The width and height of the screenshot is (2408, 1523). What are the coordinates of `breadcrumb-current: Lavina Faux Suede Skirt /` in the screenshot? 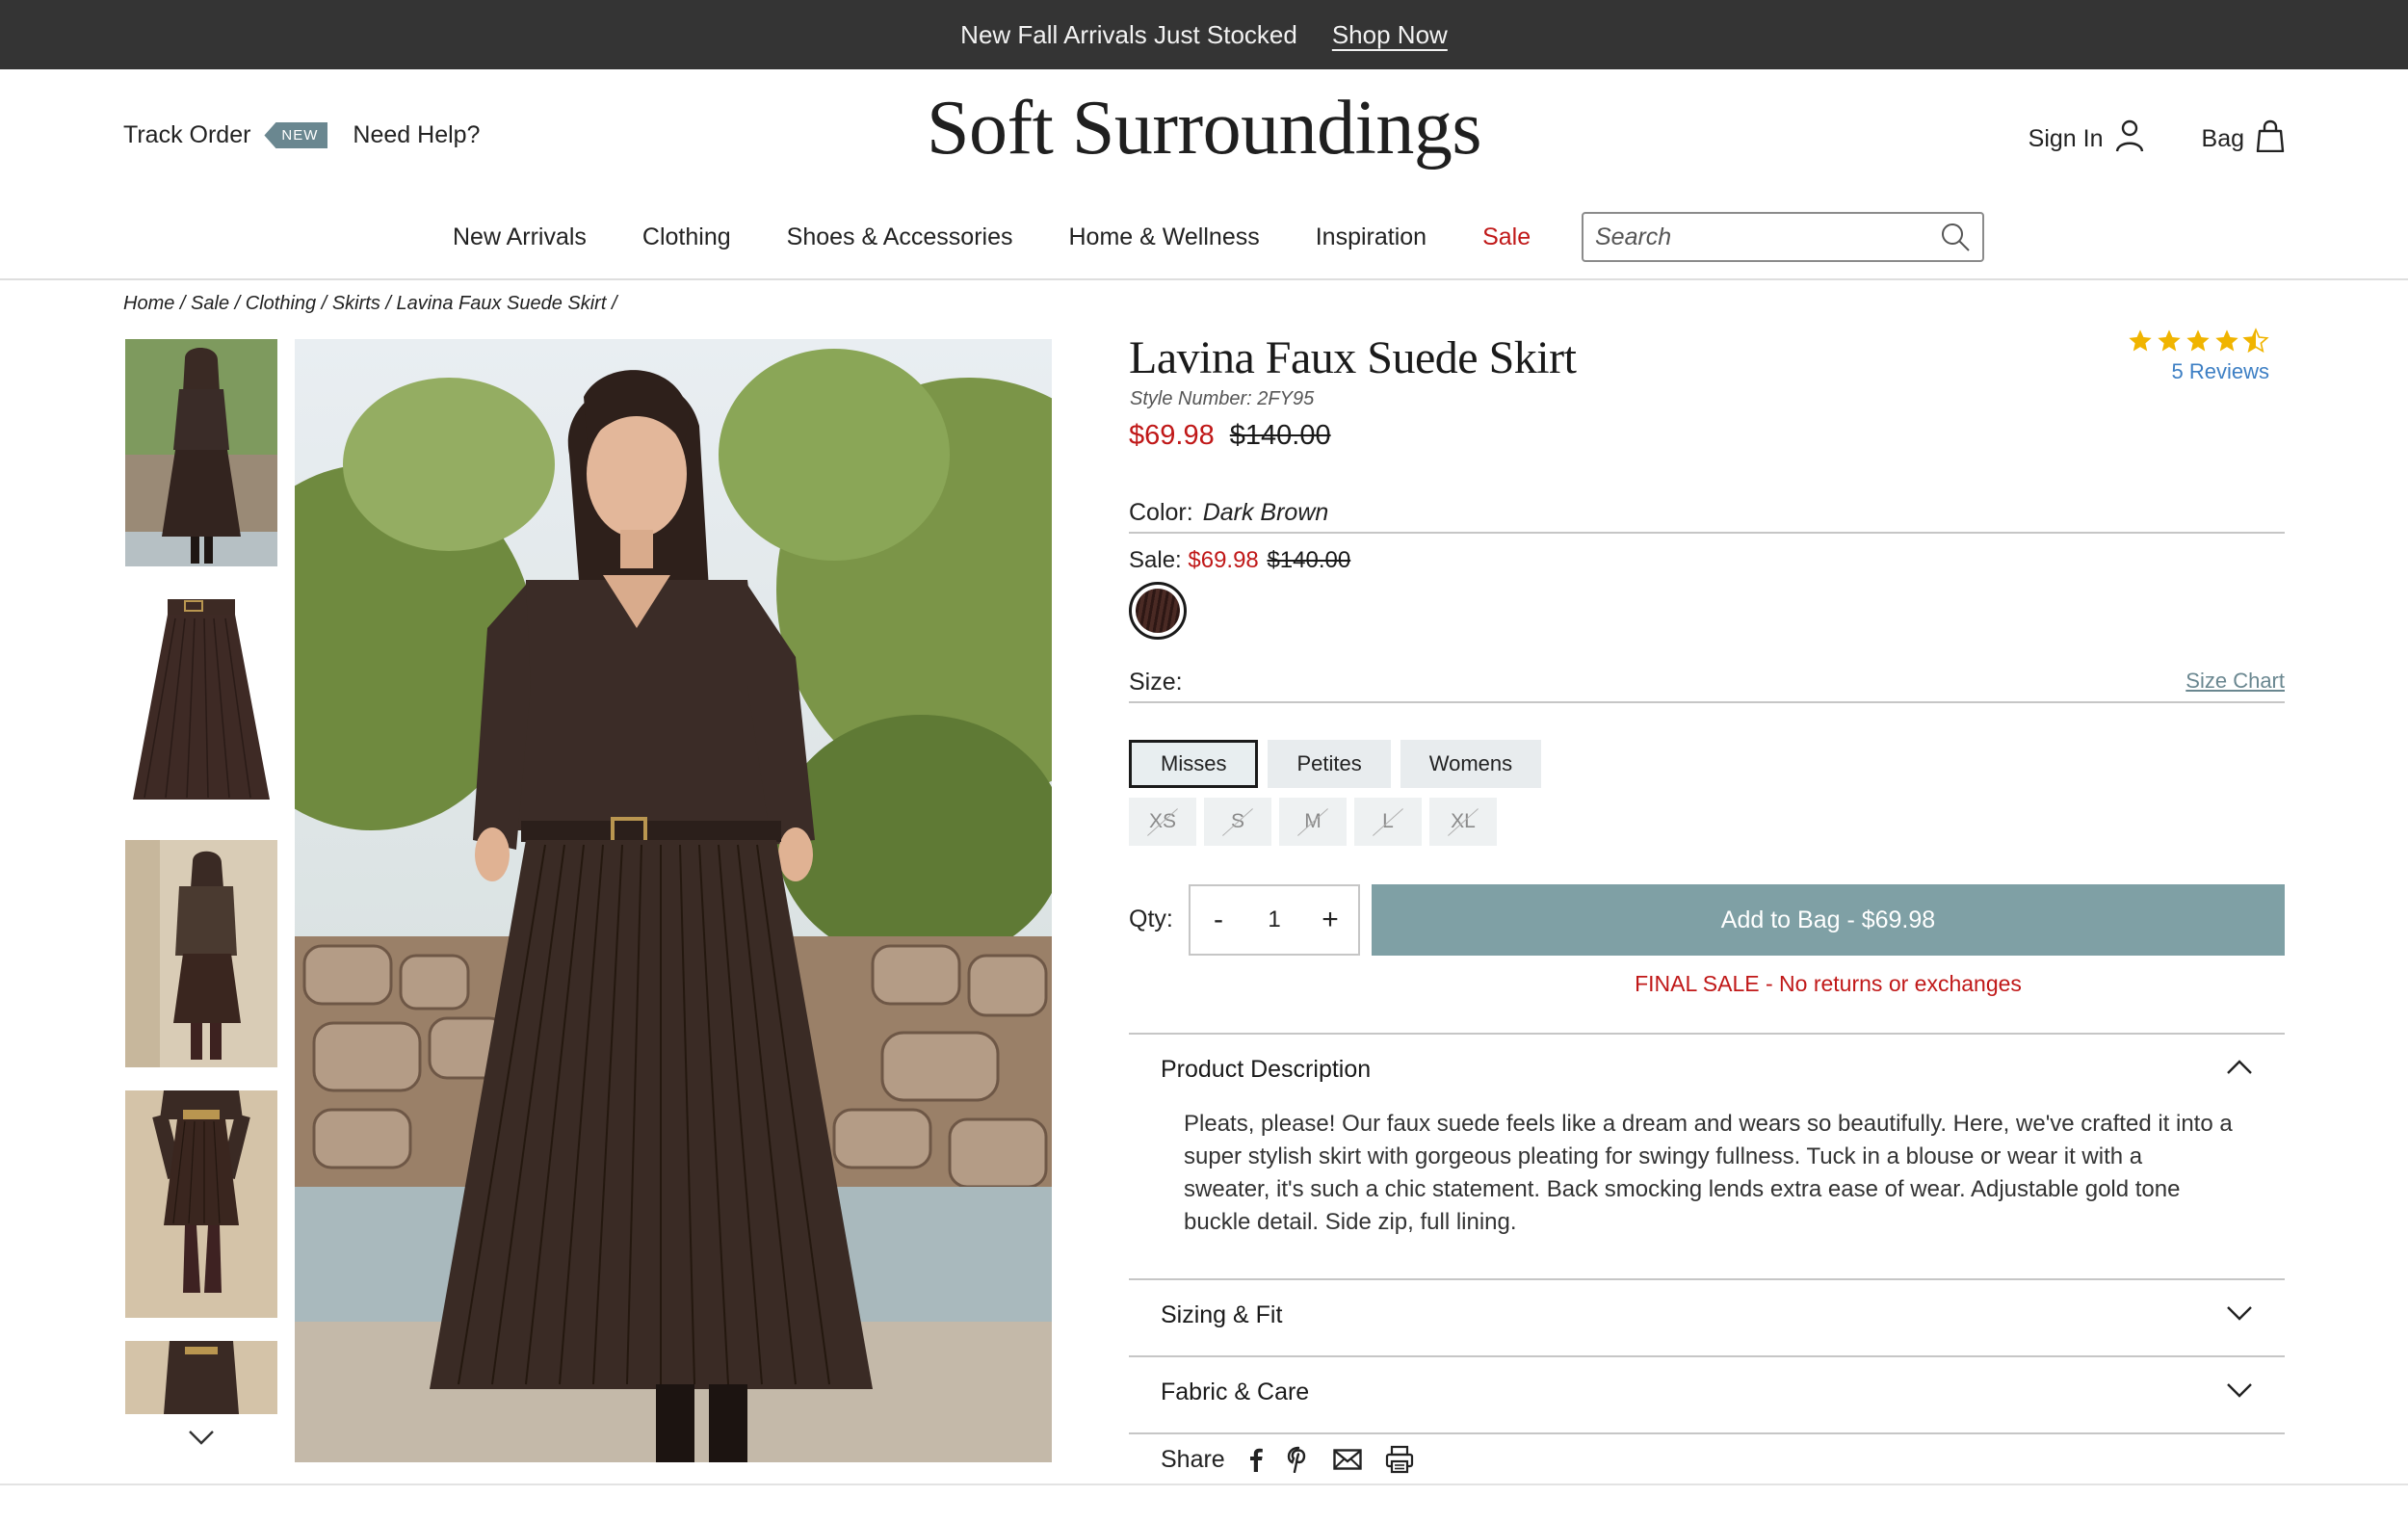 It's located at (506, 303).